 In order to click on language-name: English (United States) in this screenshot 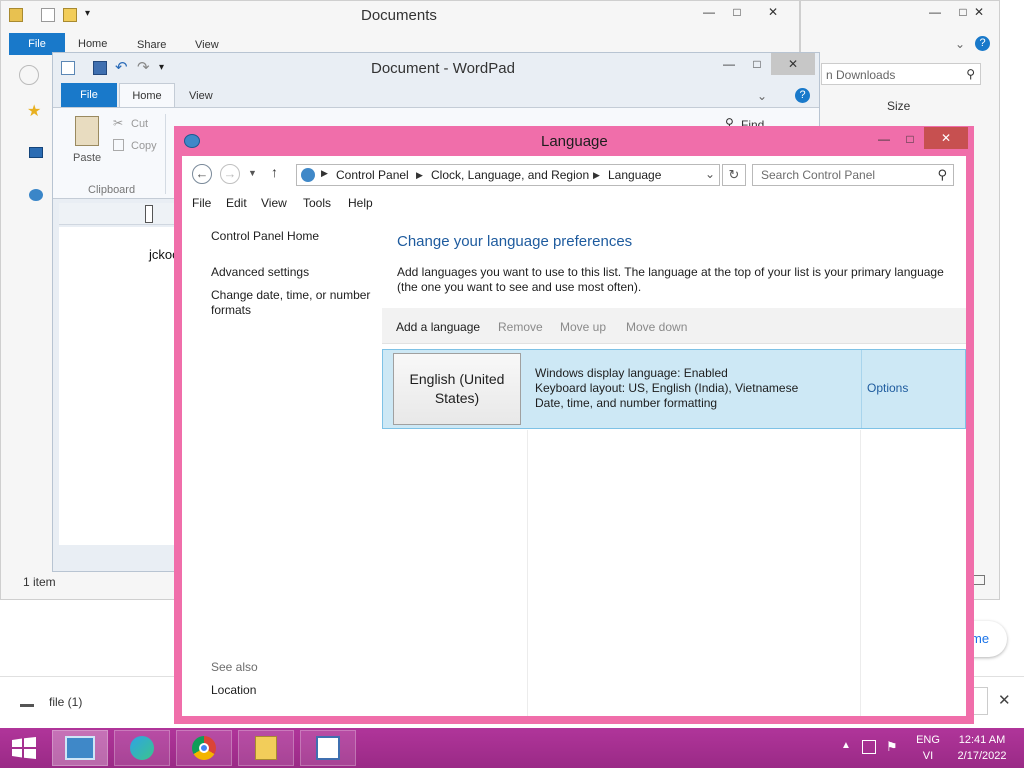, I will do `click(457, 388)`.